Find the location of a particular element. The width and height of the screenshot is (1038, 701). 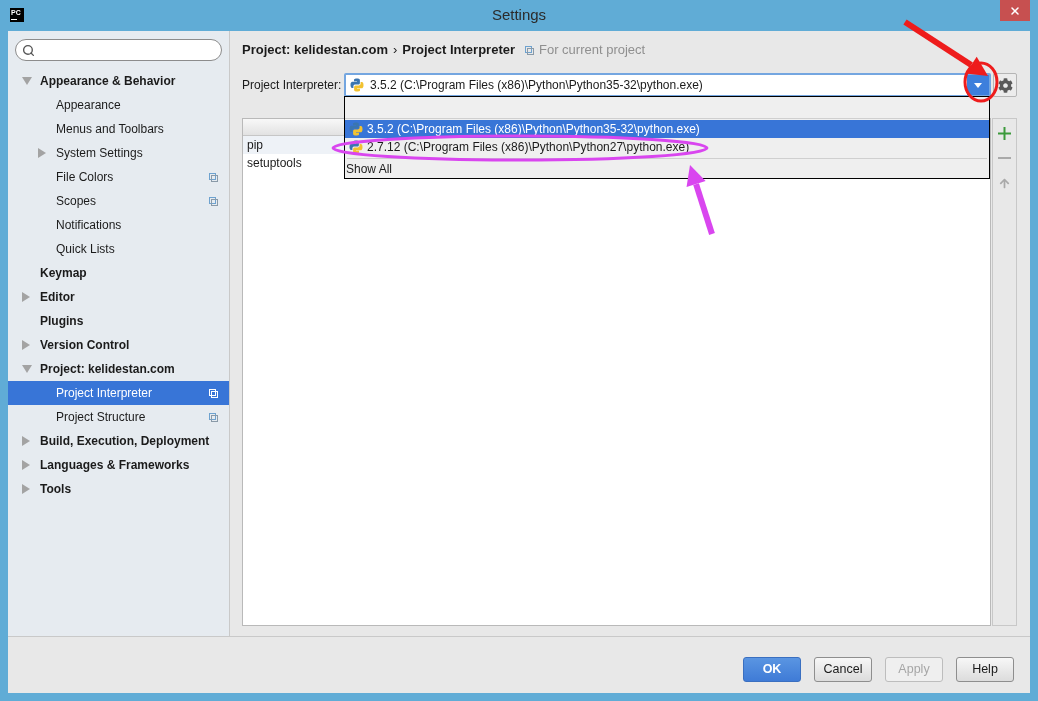

tree-item: Notifications is located at coordinates (118, 225).